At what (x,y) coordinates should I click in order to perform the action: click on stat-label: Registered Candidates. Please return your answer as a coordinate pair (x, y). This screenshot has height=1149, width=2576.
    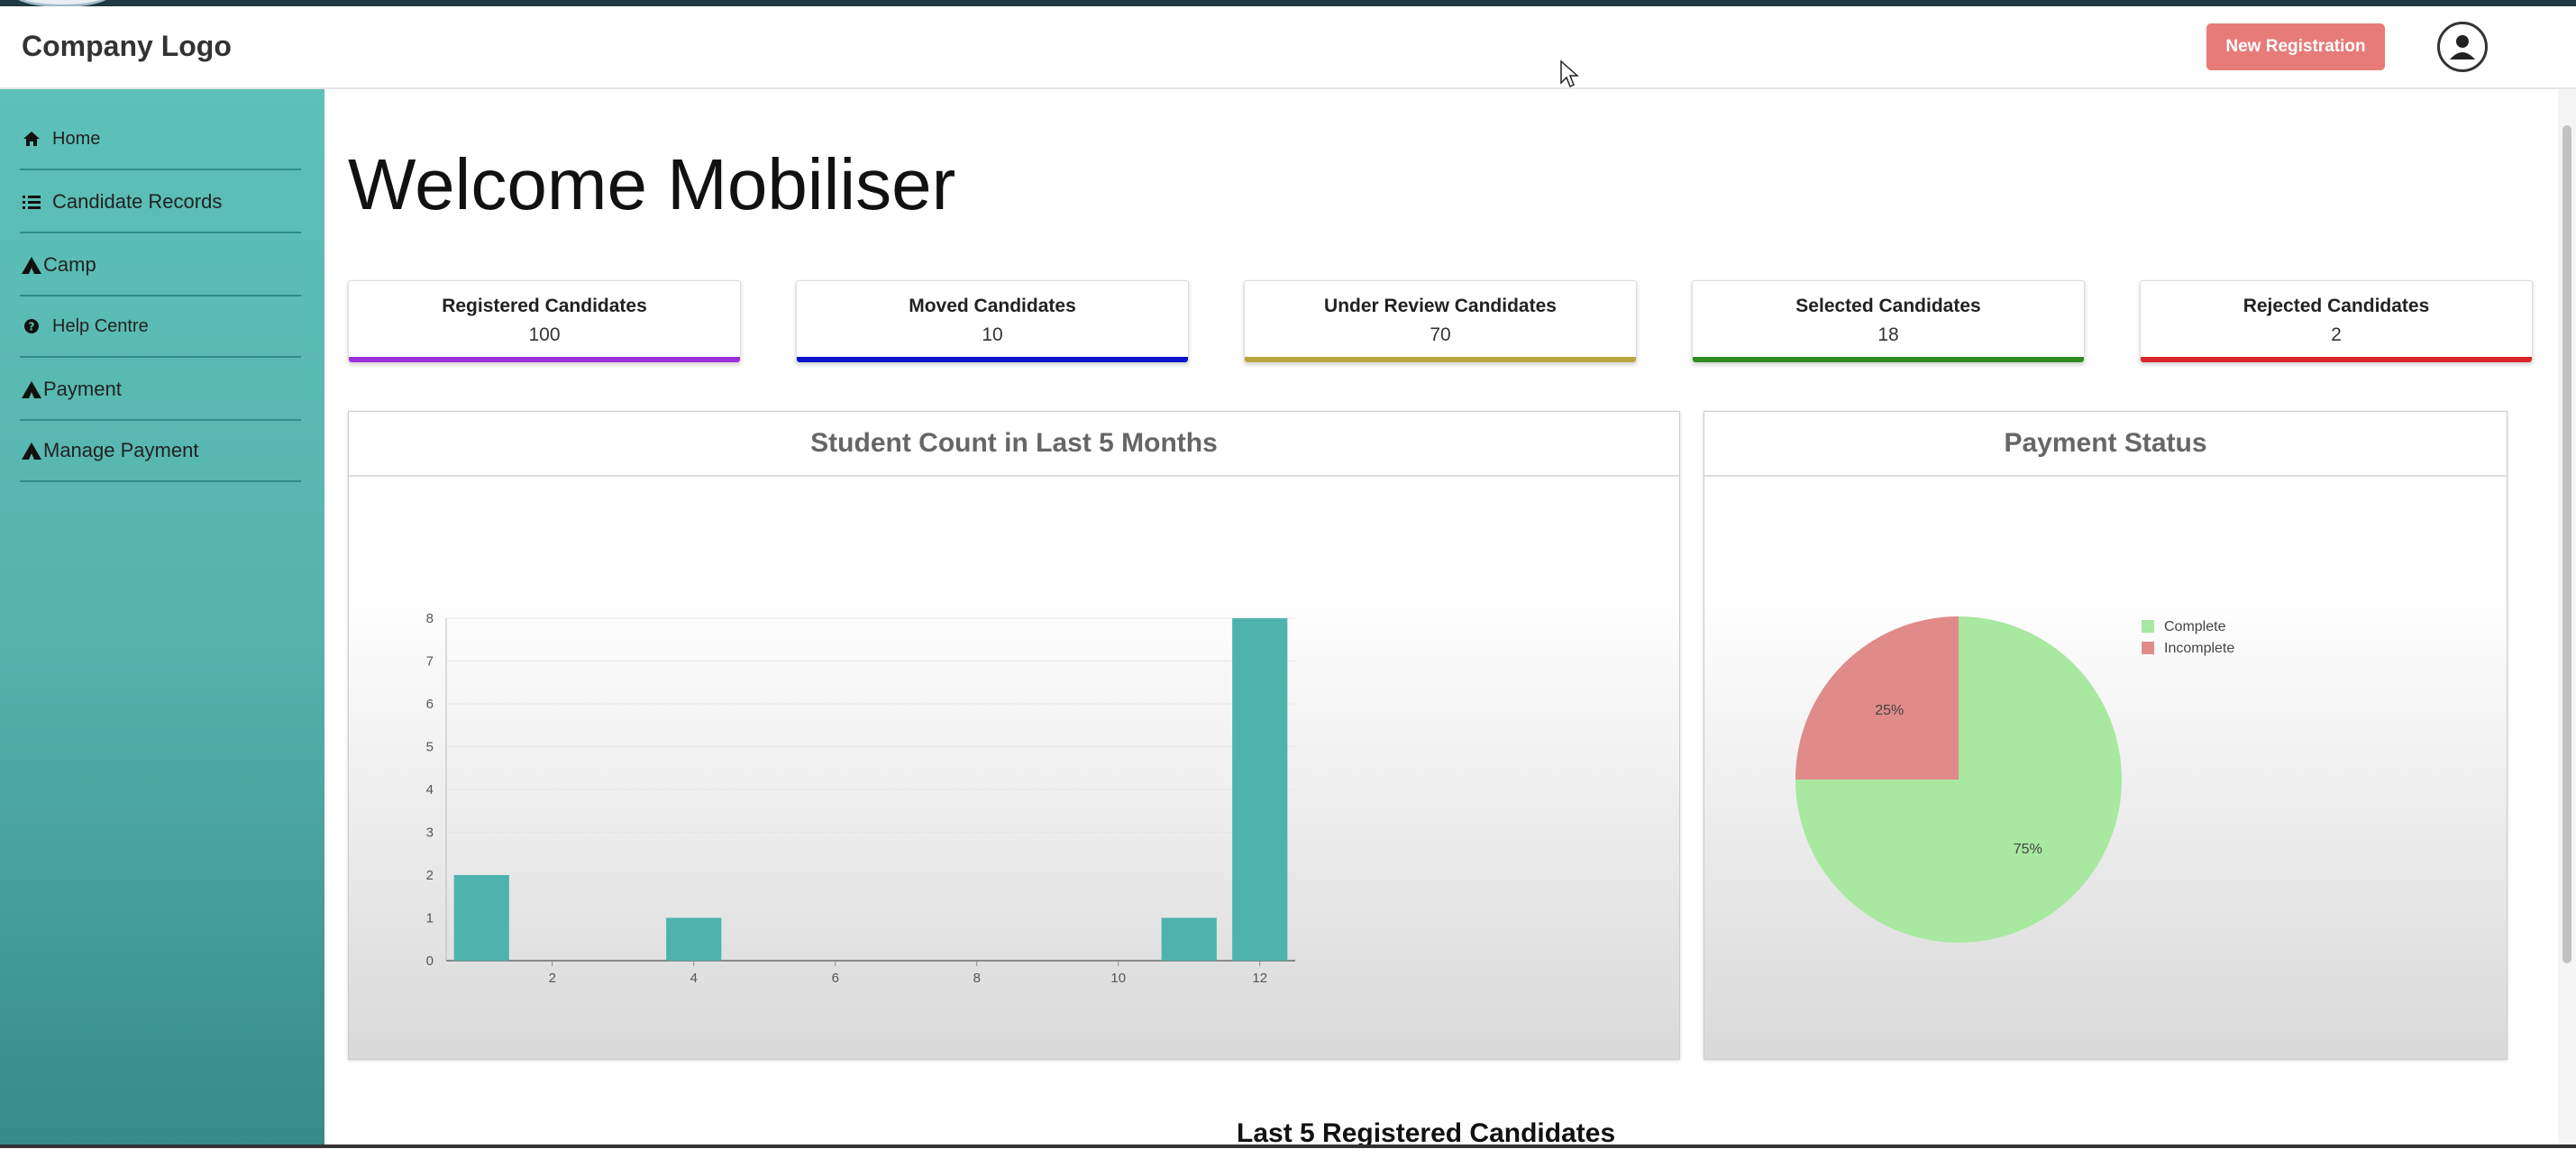
    Looking at the image, I should click on (544, 306).